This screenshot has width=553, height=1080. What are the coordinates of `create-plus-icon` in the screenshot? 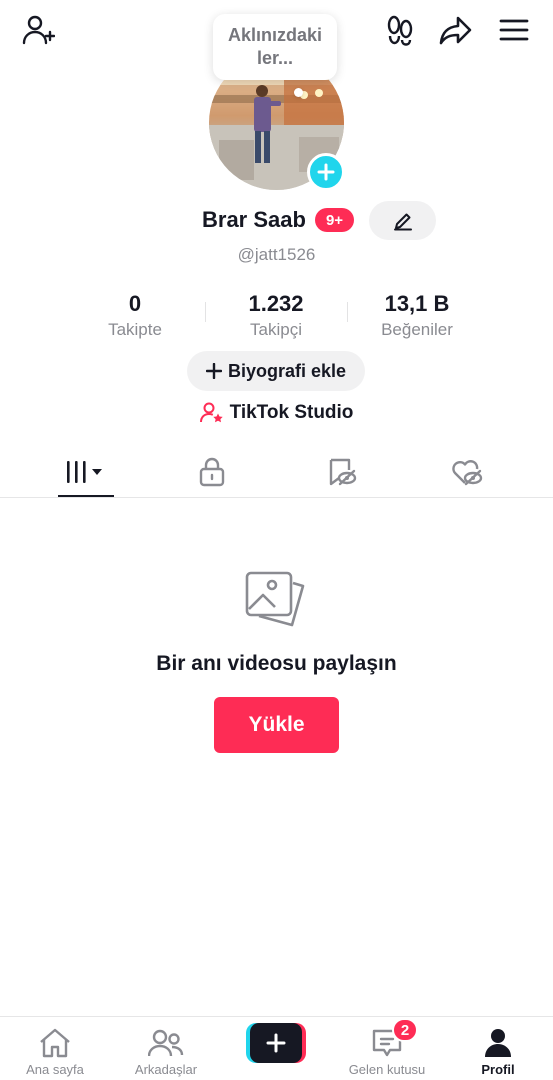 It's located at (276, 1043).